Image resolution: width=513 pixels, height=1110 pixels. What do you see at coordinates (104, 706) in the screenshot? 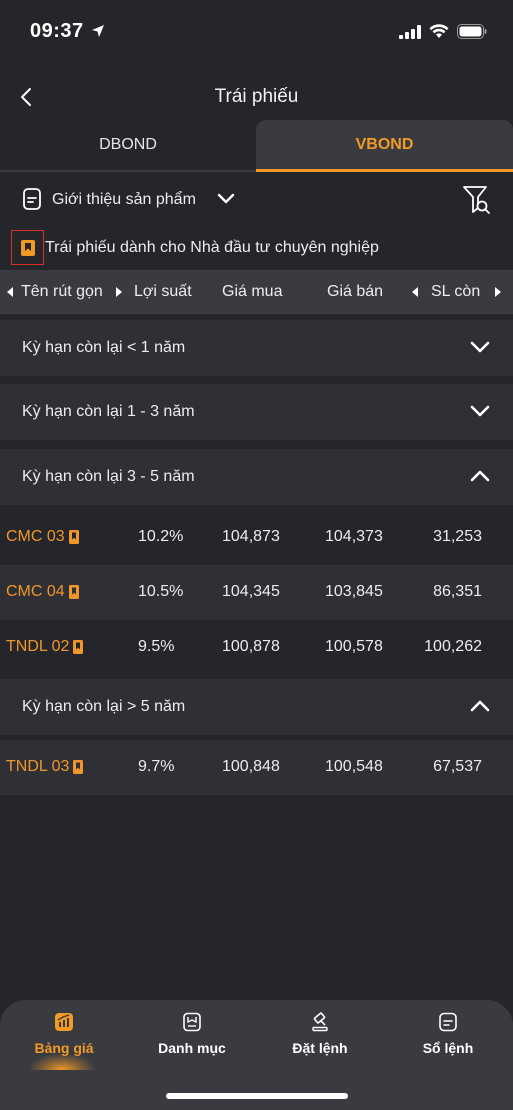
I see `group-label: Kỳ hạn còn lại > 5 năm` at bounding box center [104, 706].